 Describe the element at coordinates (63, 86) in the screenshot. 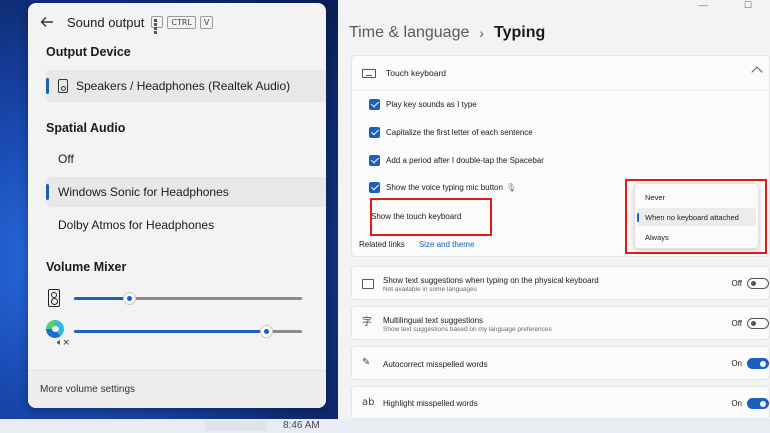

I see `speaker-icon` at that location.